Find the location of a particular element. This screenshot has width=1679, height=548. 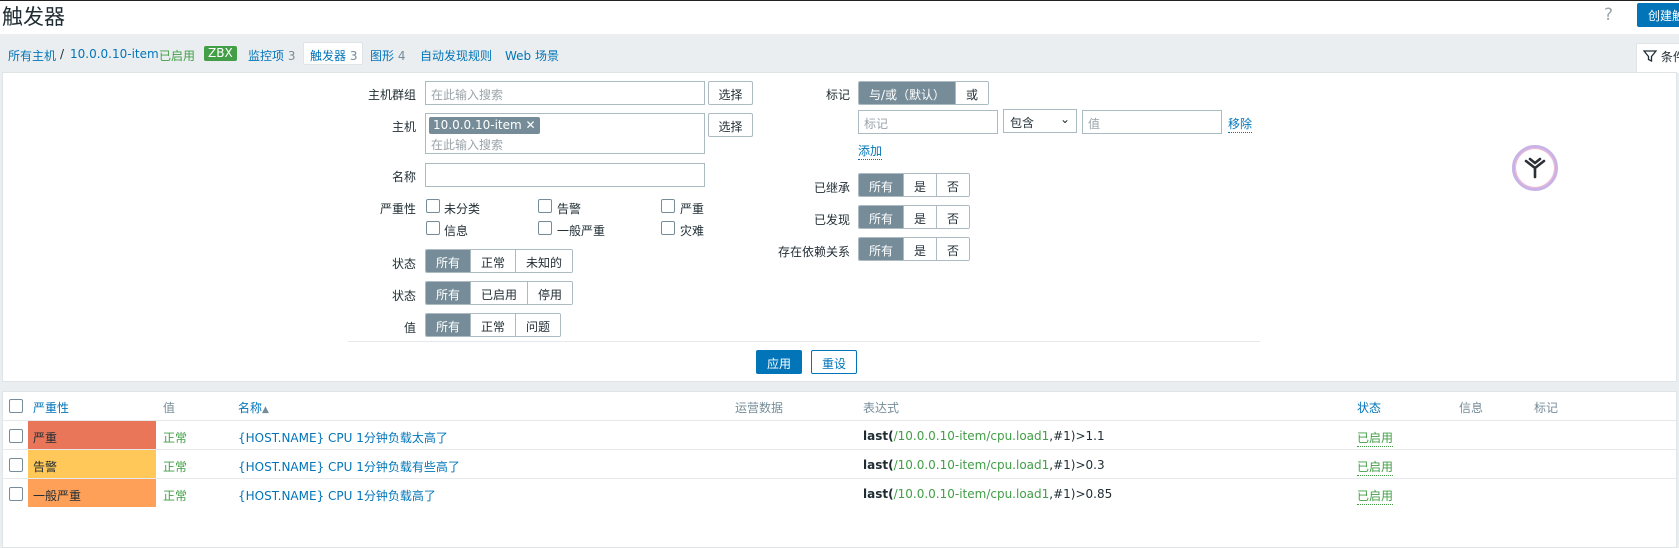

severity-label: 严重性 is located at coordinates (397, 209).